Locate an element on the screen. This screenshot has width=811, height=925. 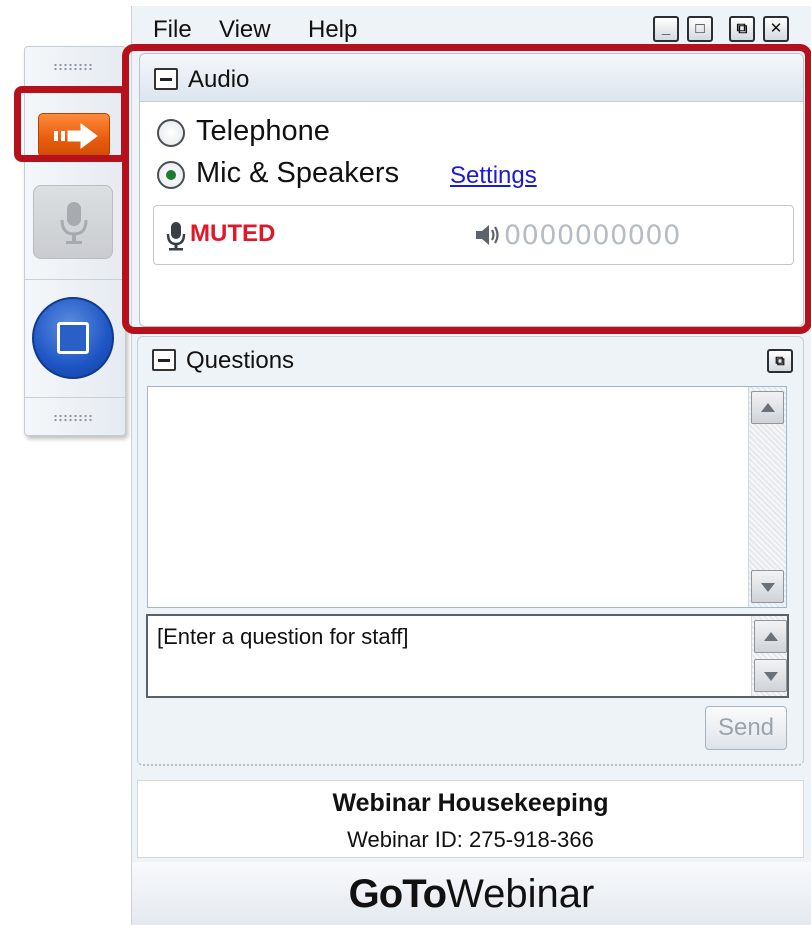
scroll-down-button is located at coordinates (767, 586).